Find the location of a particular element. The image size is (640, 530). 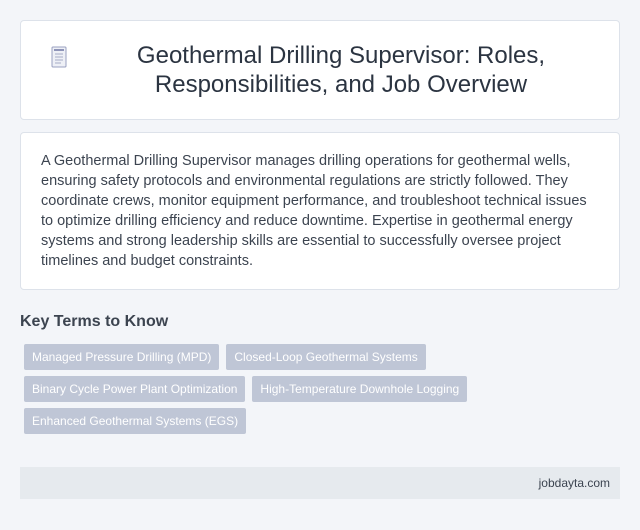

footer-site-link: jobdayta.com is located at coordinates (574, 483).